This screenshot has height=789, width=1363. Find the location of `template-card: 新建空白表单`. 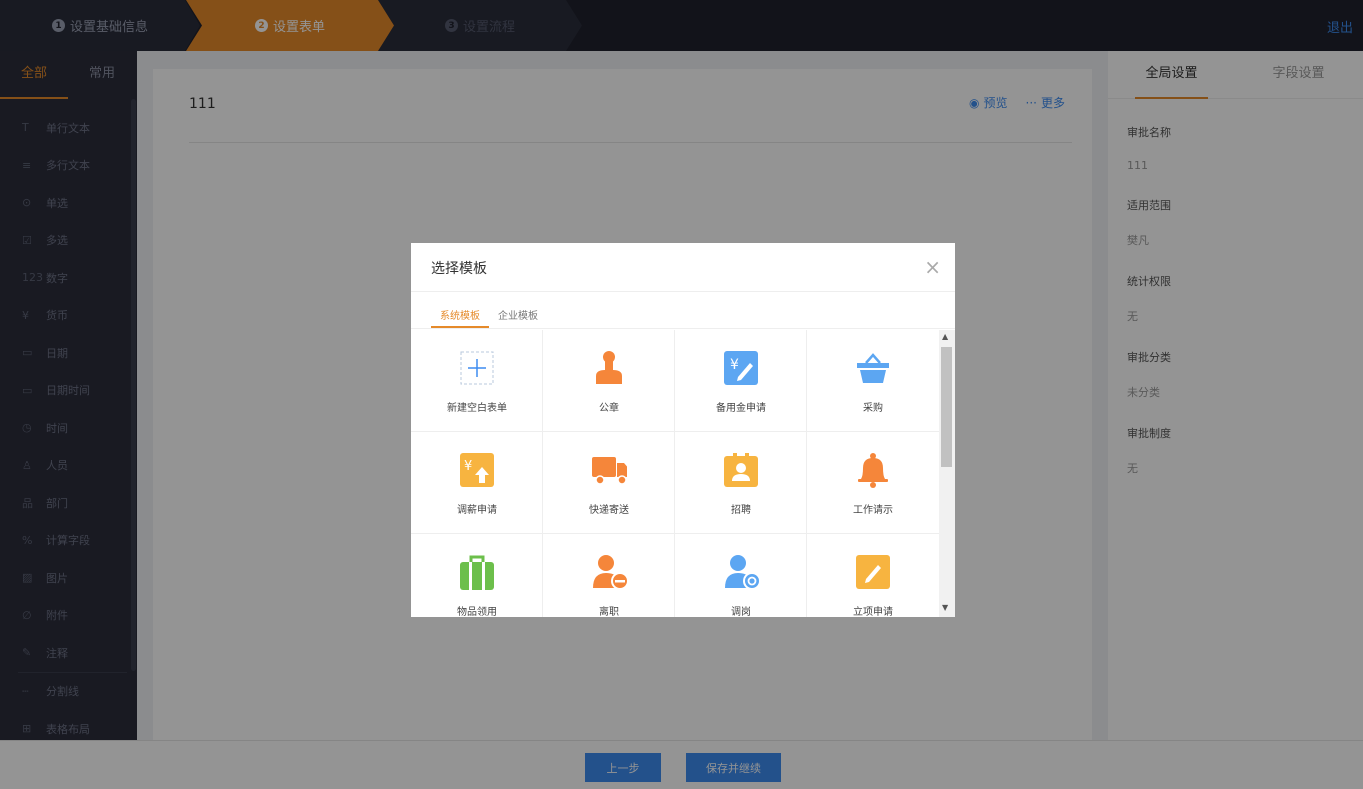

template-card: 新建空白表单 is located at coordinates (477, 381).